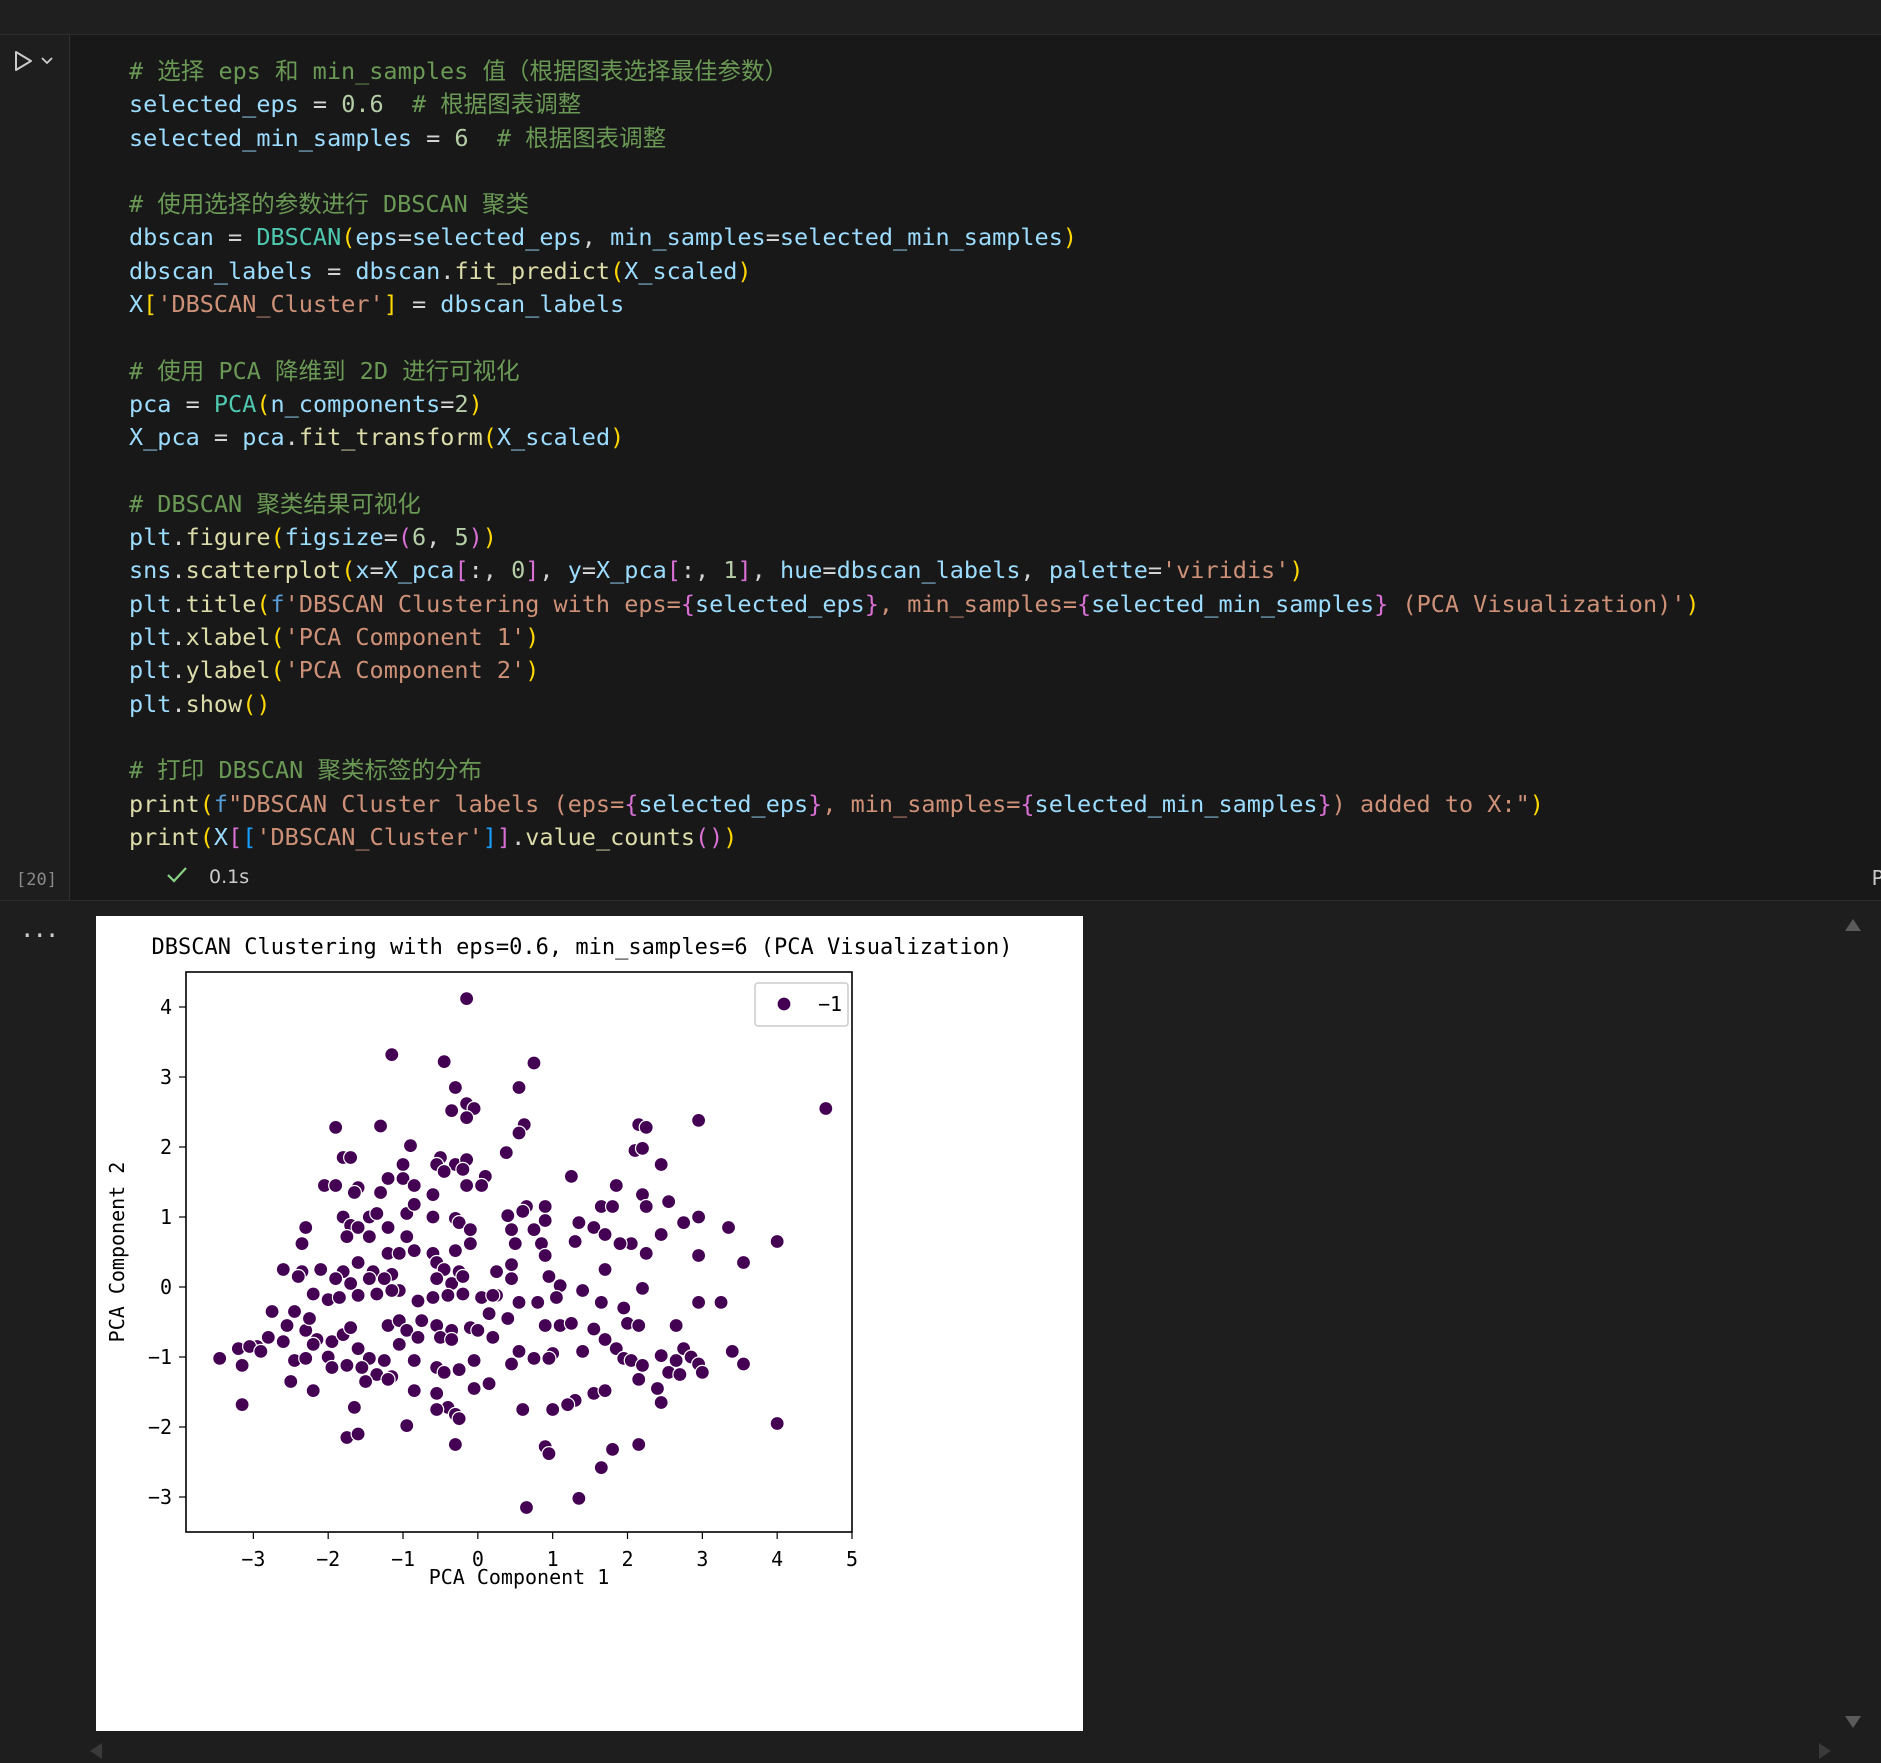 This screenshot has width=1881, height=1763. I want to click on code-token: ) added to X:", so click(1430, 803).